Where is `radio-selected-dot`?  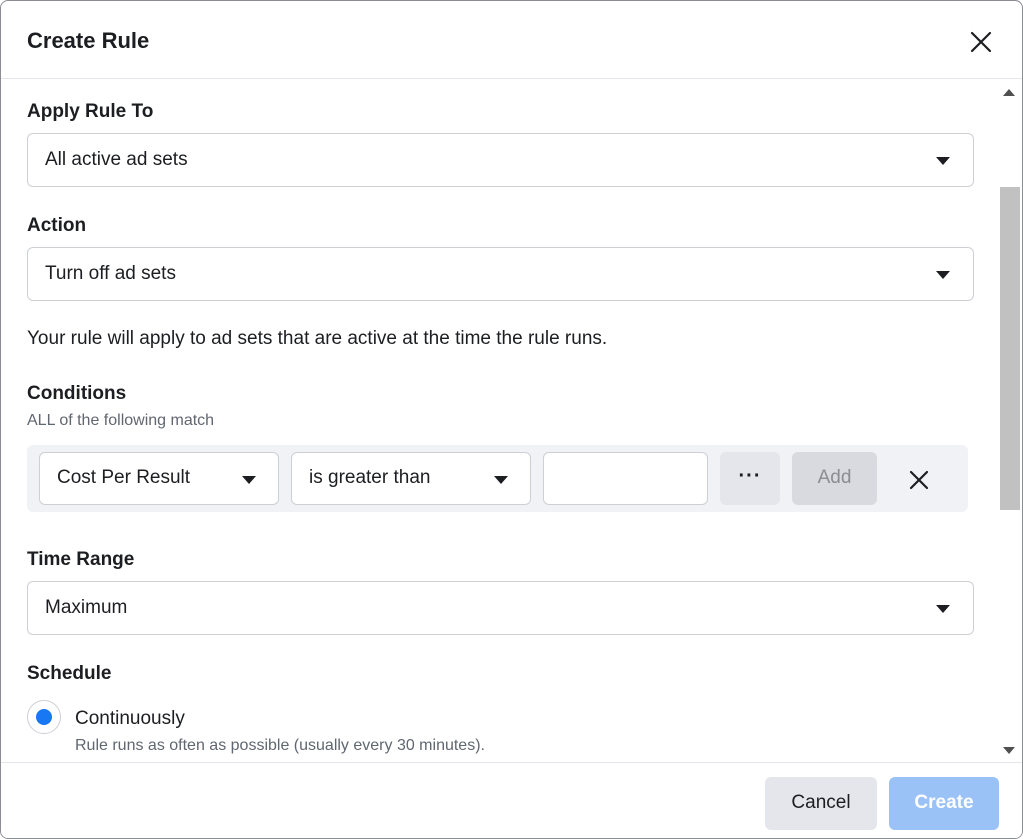 radio-selected-dot is located at coordinates (44, 717).